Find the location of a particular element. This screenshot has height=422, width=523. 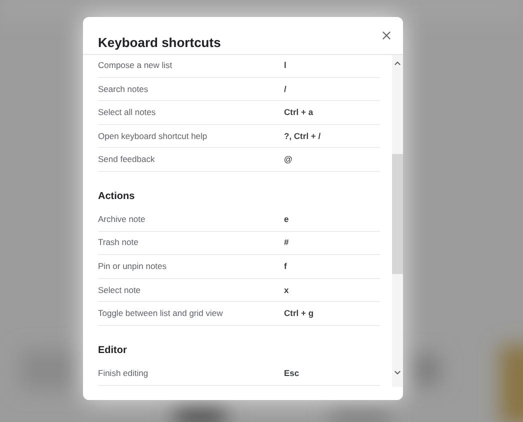

shortcut-keys: # is located at coordinates (286, 243).